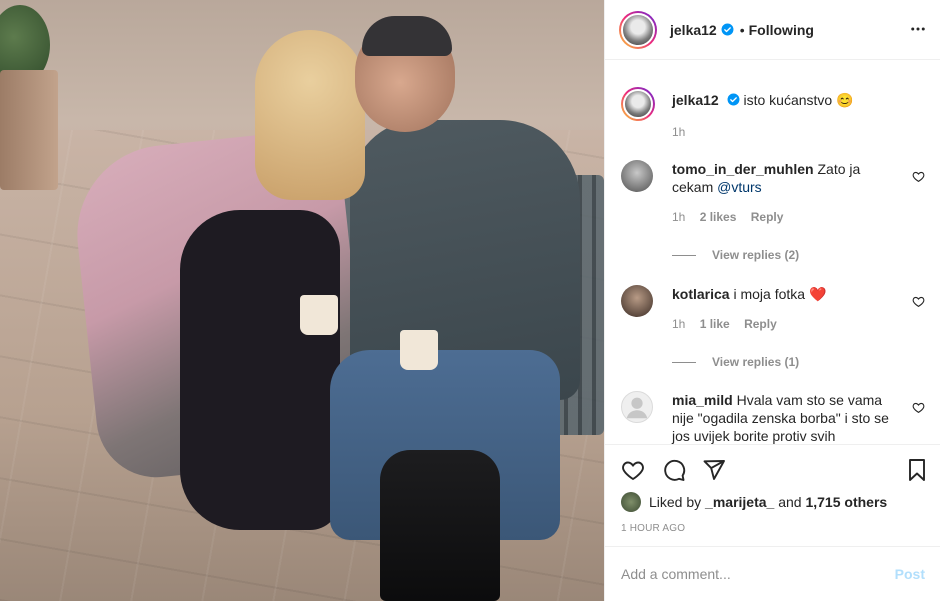  I want to click on share-icon, so click(714, 470).